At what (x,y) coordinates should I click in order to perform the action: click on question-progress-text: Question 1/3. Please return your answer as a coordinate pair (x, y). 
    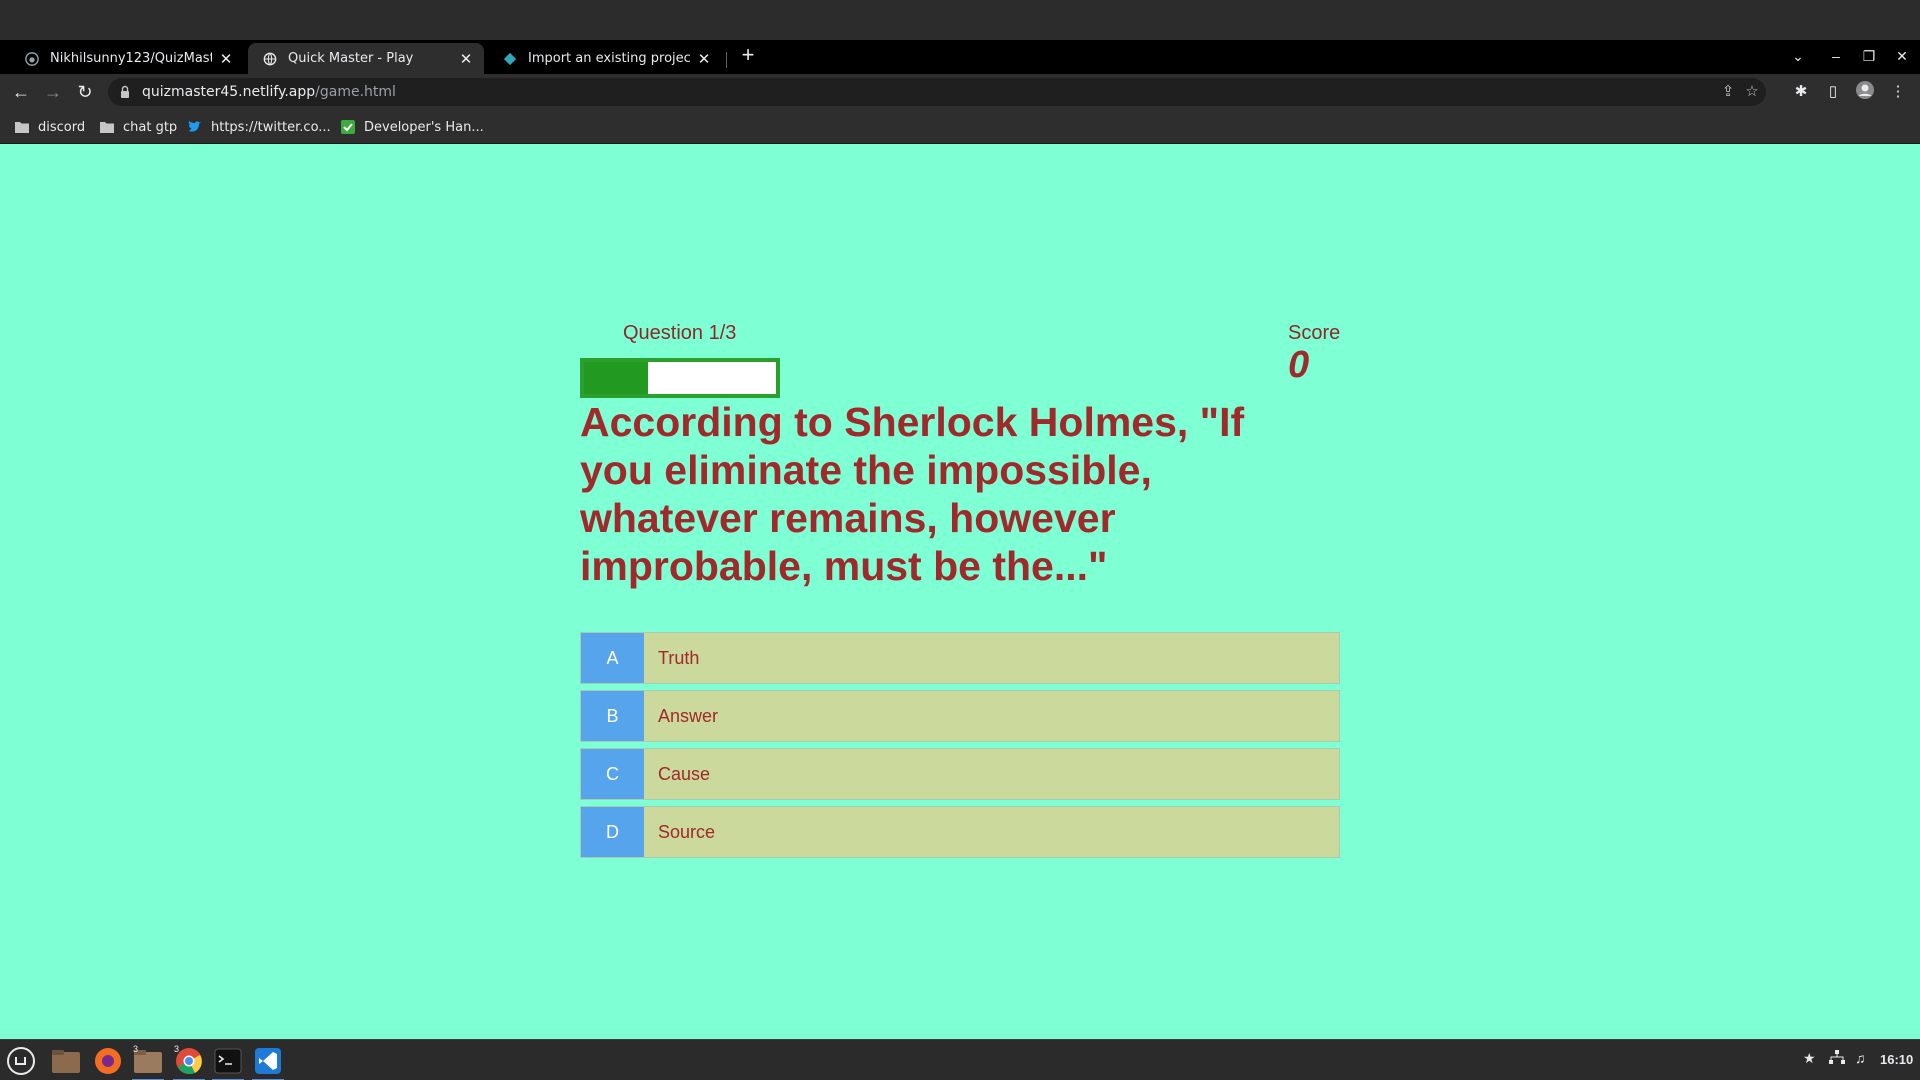
    Looking at the image, I should click on (680, 333).